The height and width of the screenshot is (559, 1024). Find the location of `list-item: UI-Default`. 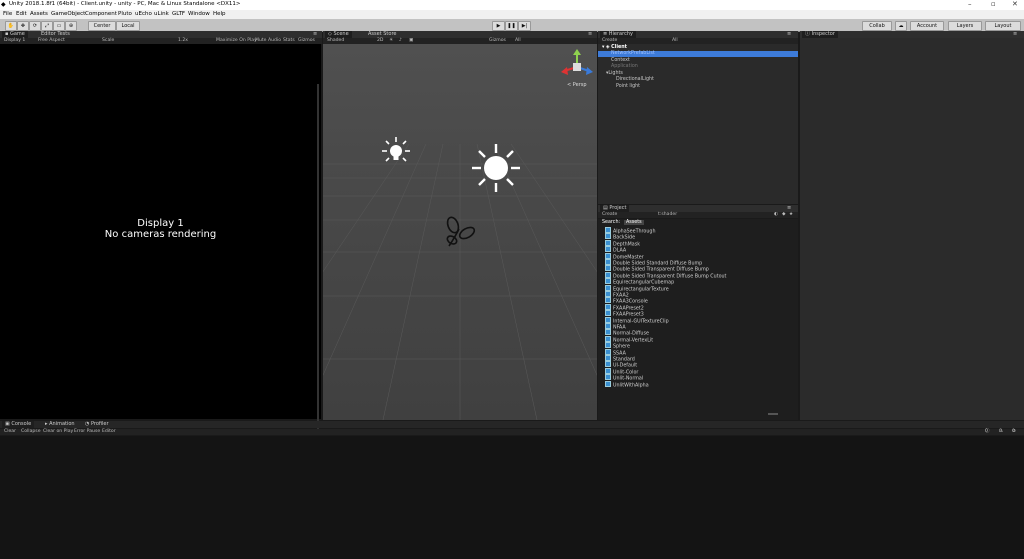

list-item: UI-Default is located at coordinates (621, 365).